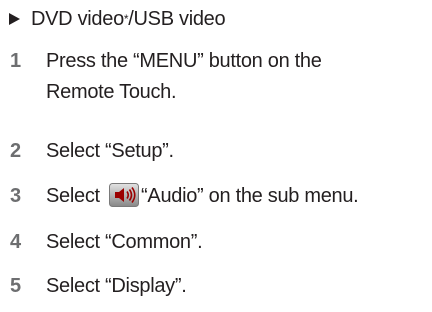 The image size is (432, 312). What do you see at coordinates (15, 242) in the screenshot?
I see `step-number: 4` at bounding box center [15, 242].